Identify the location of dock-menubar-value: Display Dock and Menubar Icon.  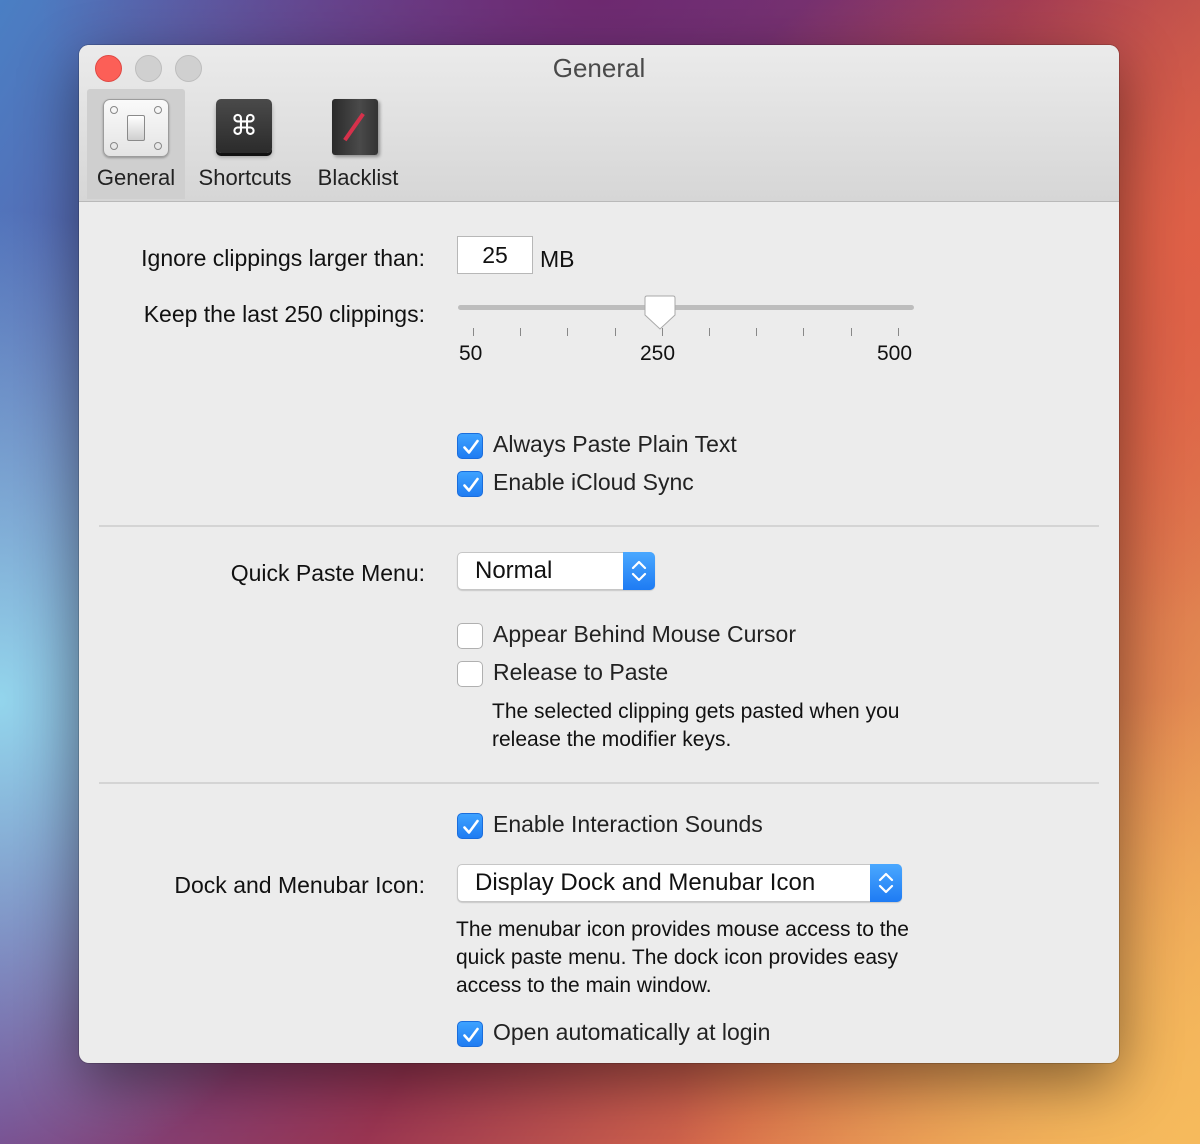
(645, 882).